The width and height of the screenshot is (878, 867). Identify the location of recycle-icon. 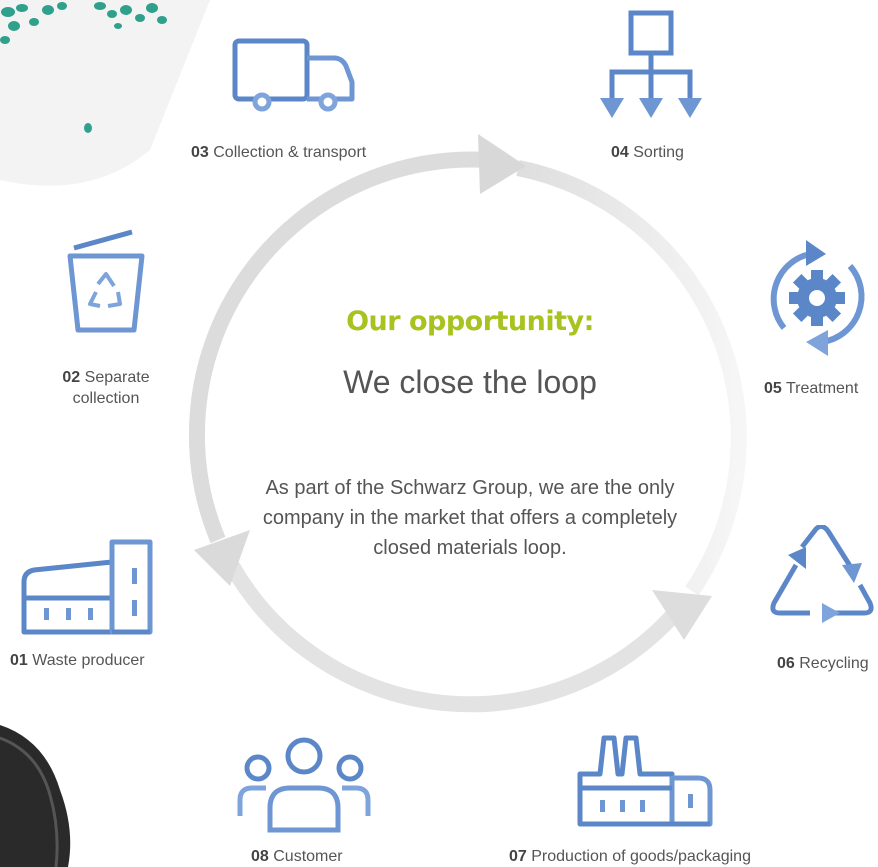
(822, 574).